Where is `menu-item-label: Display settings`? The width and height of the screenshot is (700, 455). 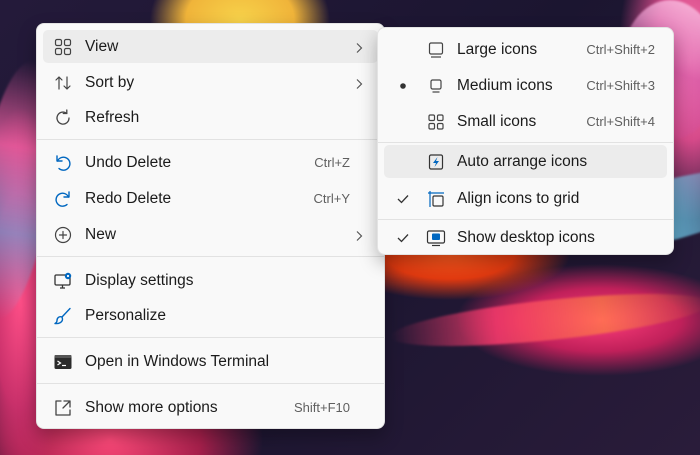 menu-item-label: Display settings is located at coordinates (139, 280).